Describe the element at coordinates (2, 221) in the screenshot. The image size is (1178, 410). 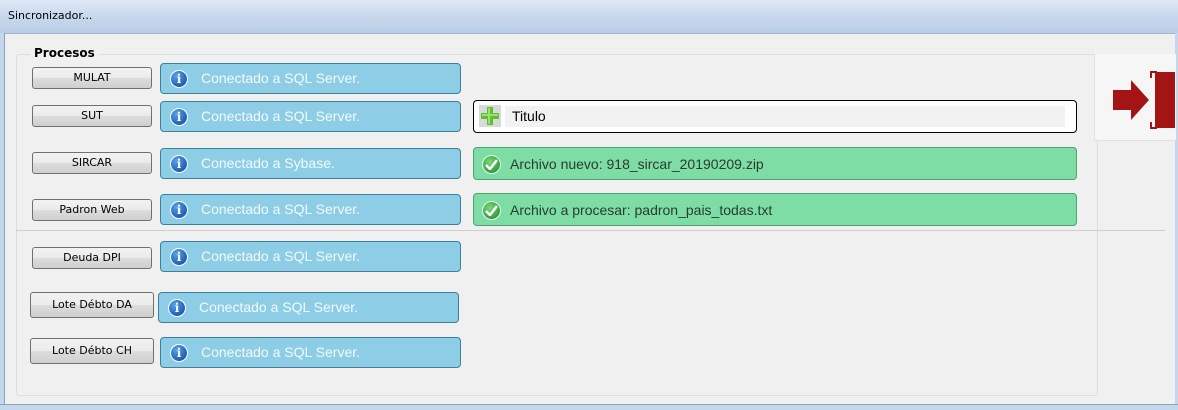
I see `window-border-left` at that location.